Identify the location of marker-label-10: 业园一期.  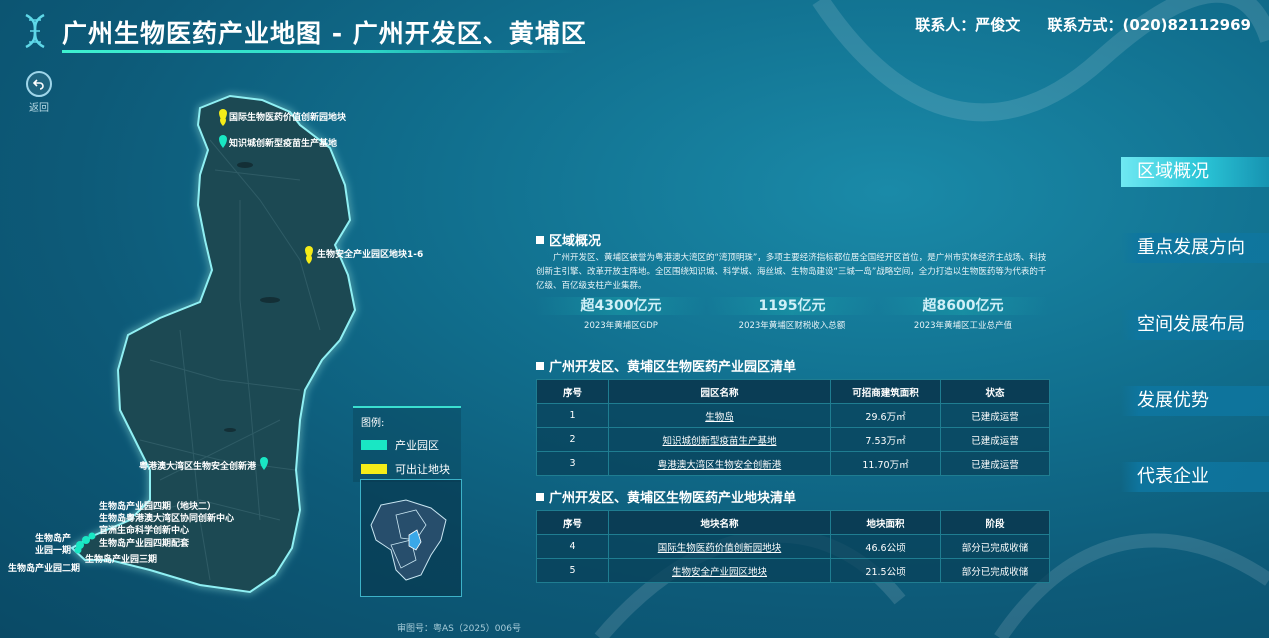
(53, 550).